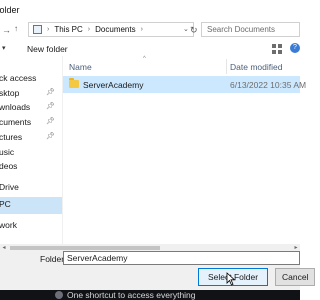 The width and height of the screenshot is (320, 300). I want to click on folder-name-field, so click(181, 258).